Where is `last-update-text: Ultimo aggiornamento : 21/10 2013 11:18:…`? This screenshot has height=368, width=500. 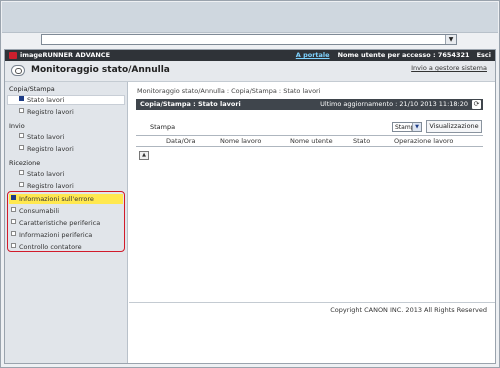 last-update-text: Ultimo aggiornamento : 21/10 2013 11:18:… is located at coordinates (394, 104).